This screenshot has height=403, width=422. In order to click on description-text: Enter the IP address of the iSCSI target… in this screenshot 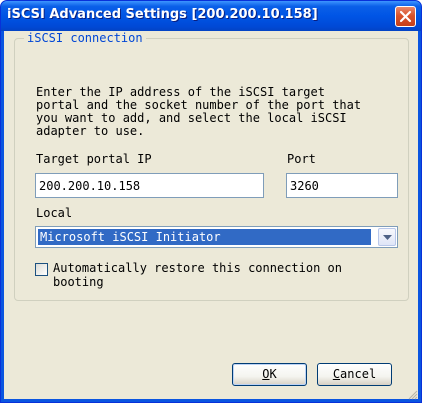, I will do `click(199, 111)`.